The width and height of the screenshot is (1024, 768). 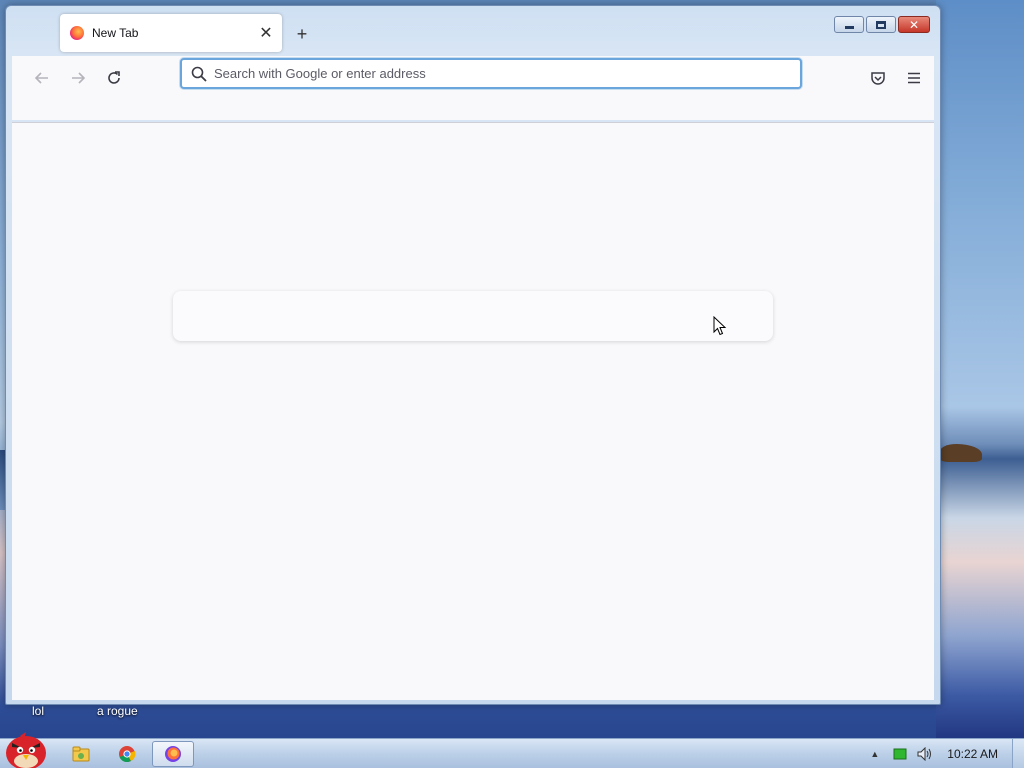 I want to click on navigation-toolbar, so click(x=473, y=88).